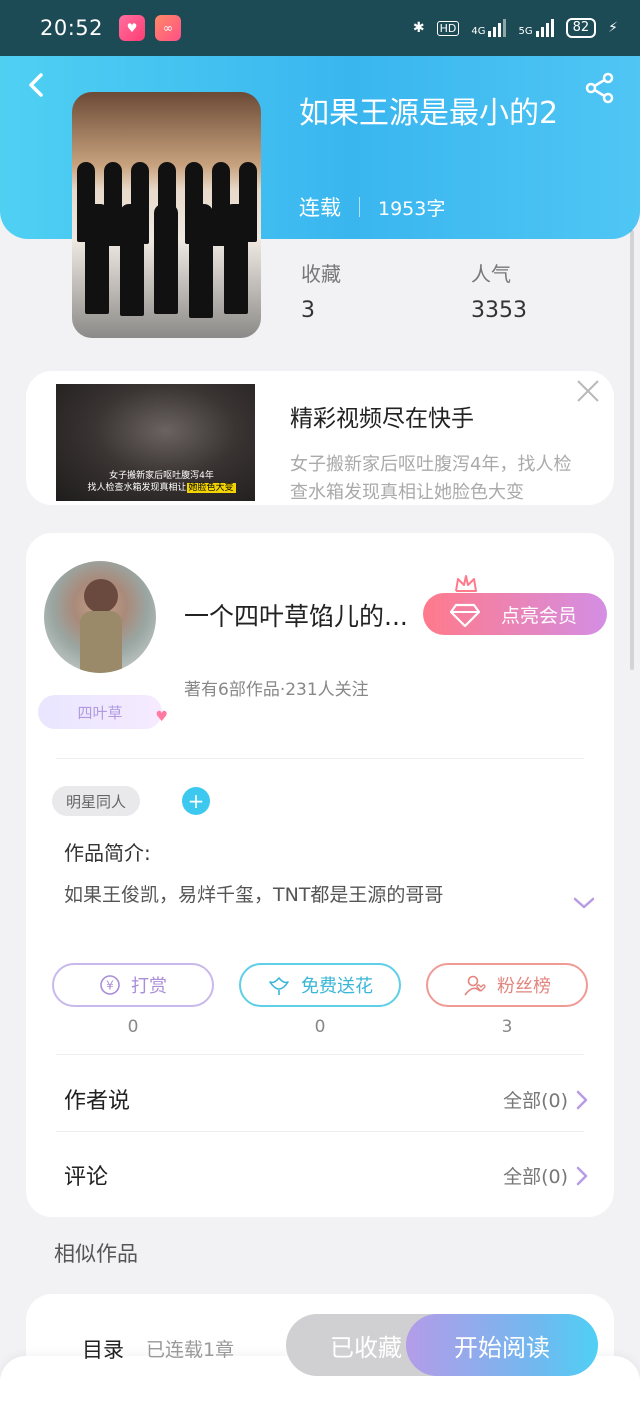 The image size is (640, 1422). Describe the element at coordinates (133, 1027) in the screenshot. I see `reward-count: 0` at that location.